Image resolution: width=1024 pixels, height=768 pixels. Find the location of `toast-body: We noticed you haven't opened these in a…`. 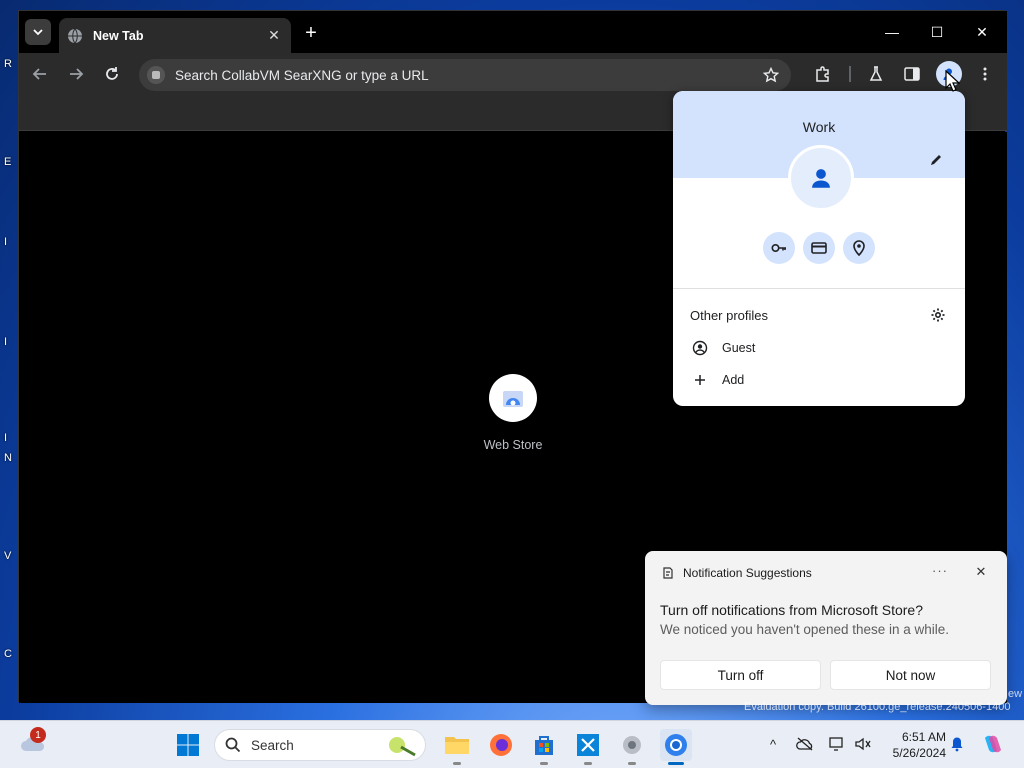

toast-body: We noticed you haven't opened these in a… is located at coordinates (805, 629).